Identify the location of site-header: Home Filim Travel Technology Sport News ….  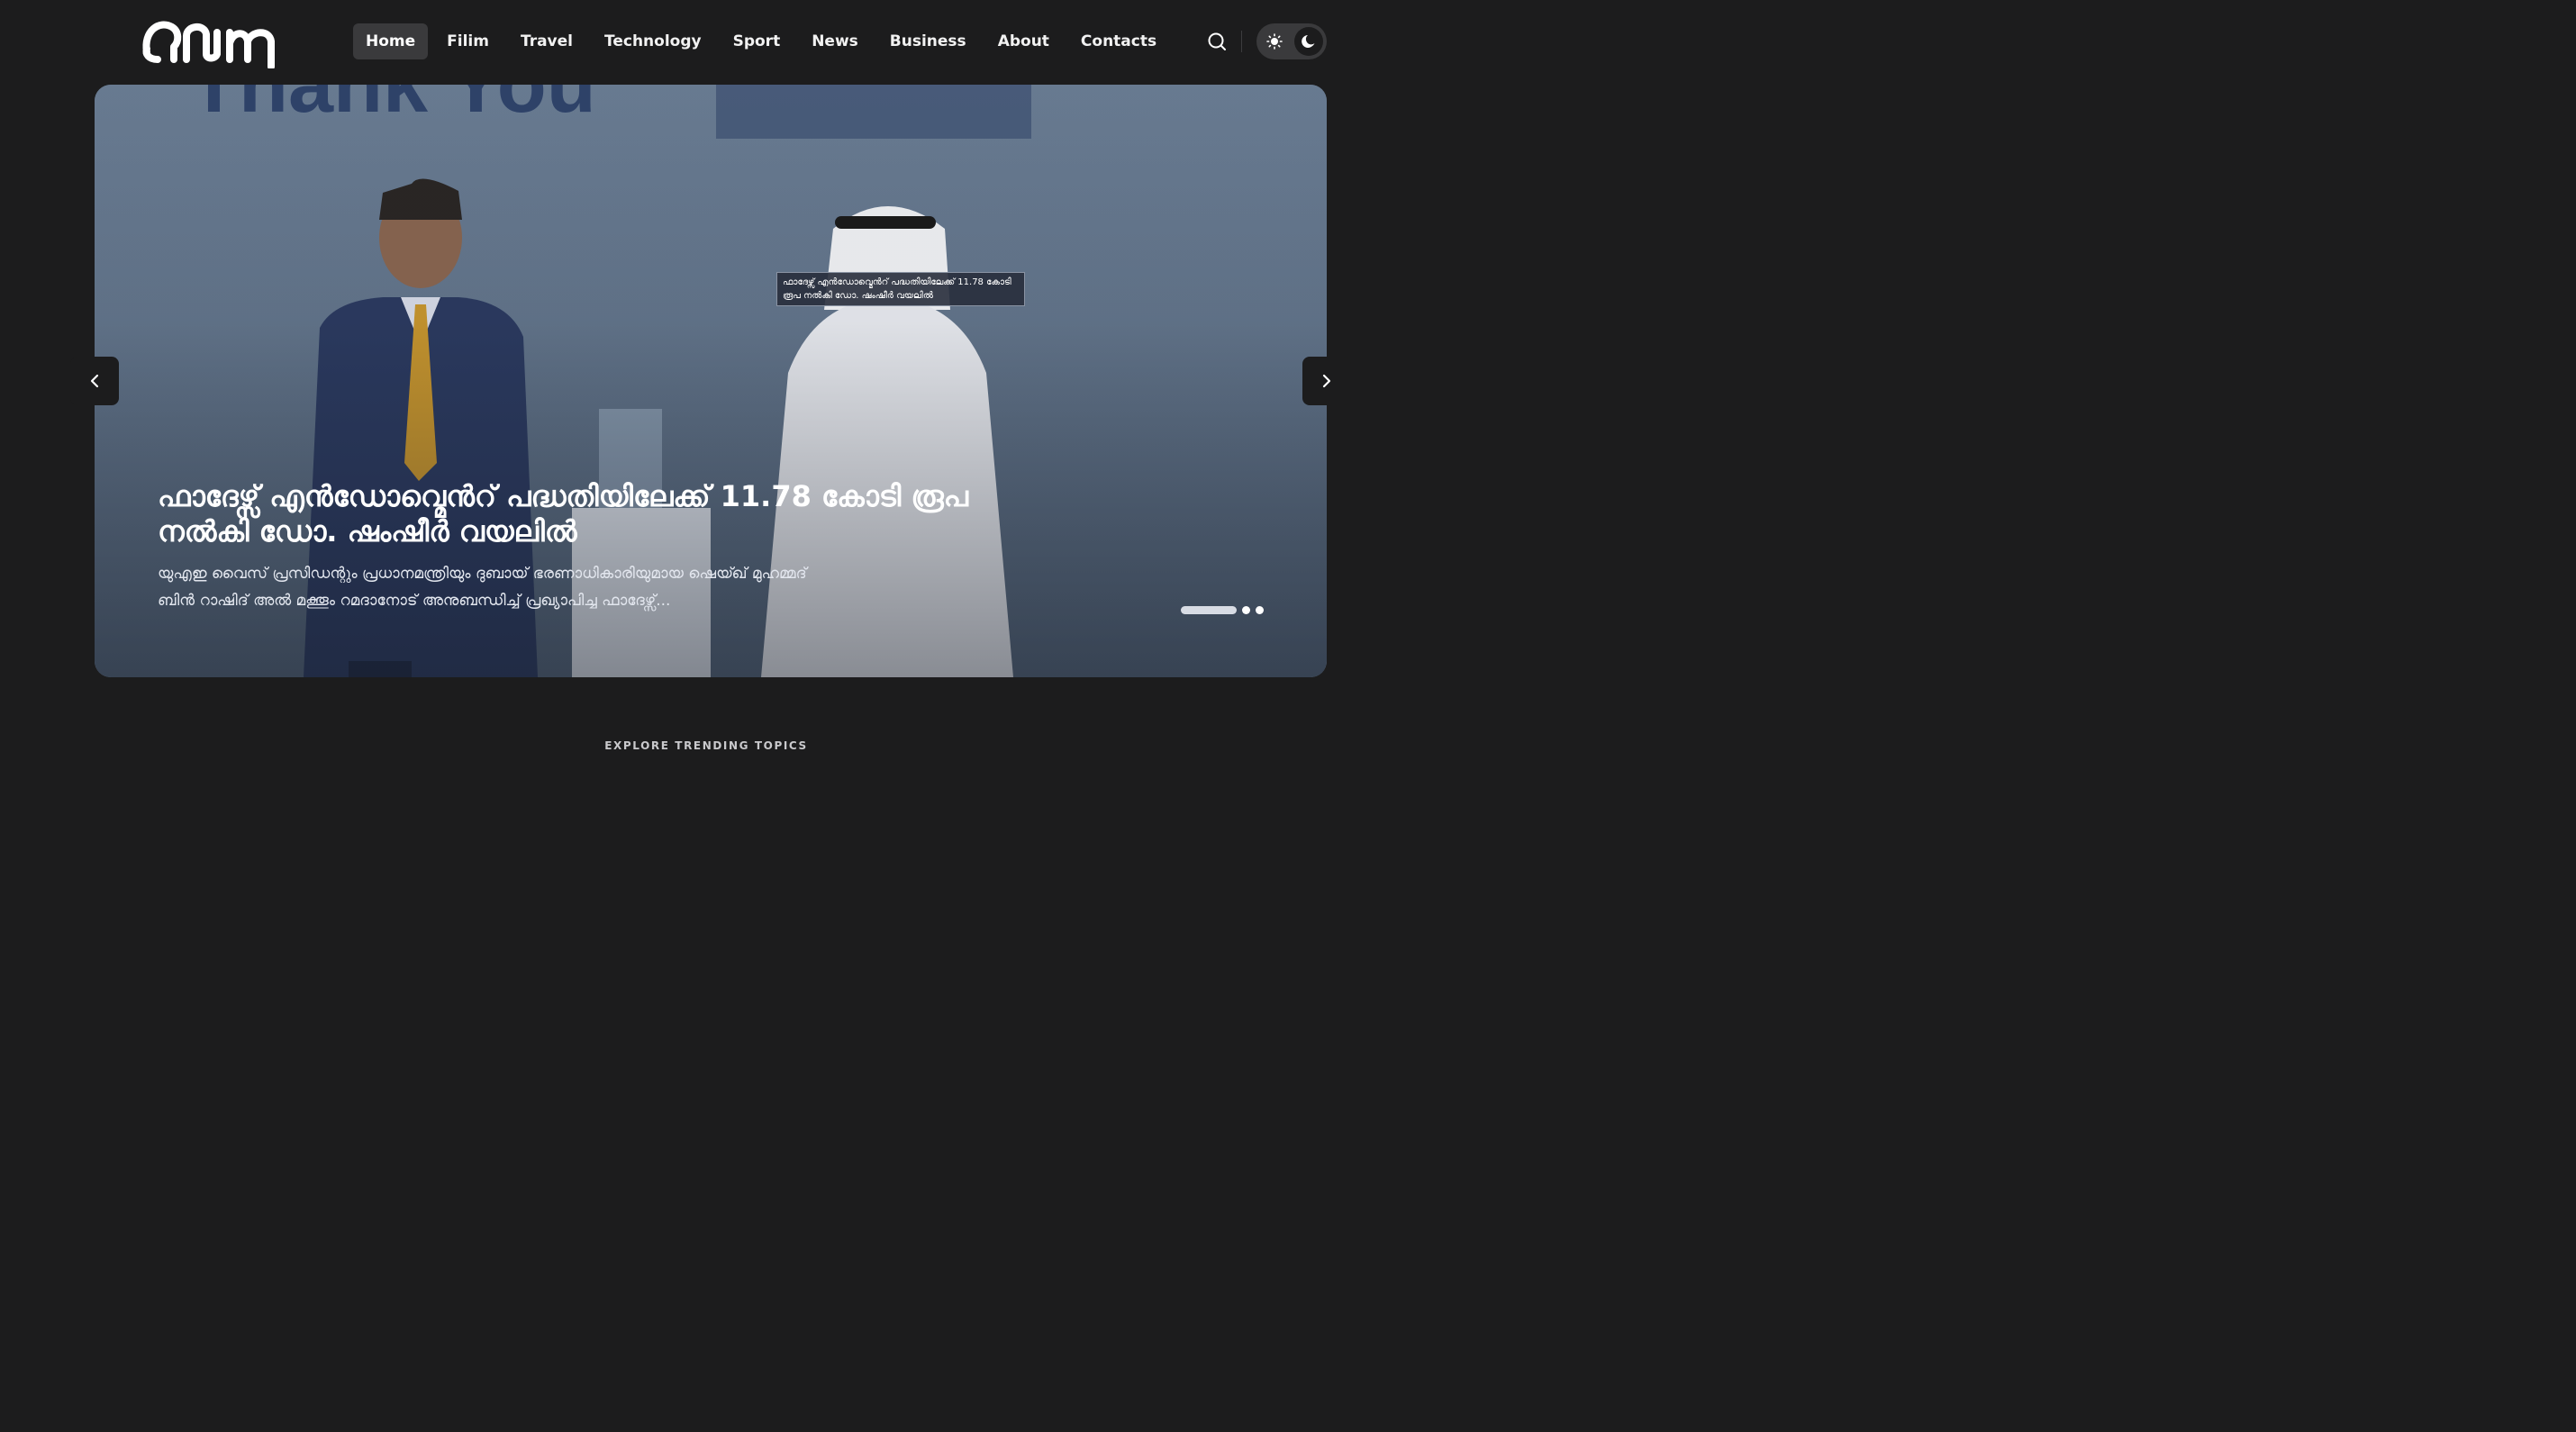
(706, 43).